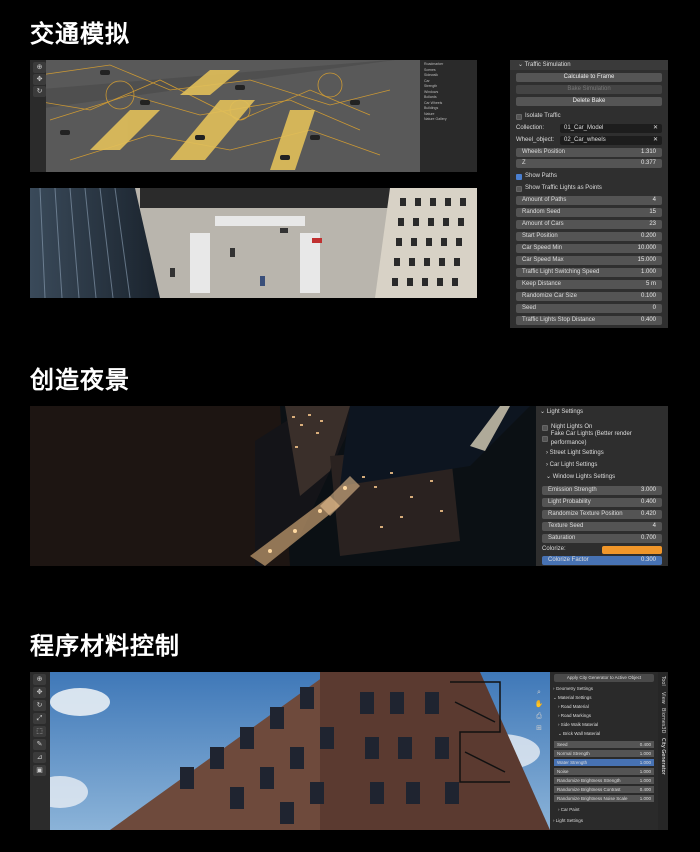 The width and height of the screenshot is (700, 852). What do you see at coordinates (663, 698) in the screenshot?
I see `tab-view: View` at bounding box center [663, 698].